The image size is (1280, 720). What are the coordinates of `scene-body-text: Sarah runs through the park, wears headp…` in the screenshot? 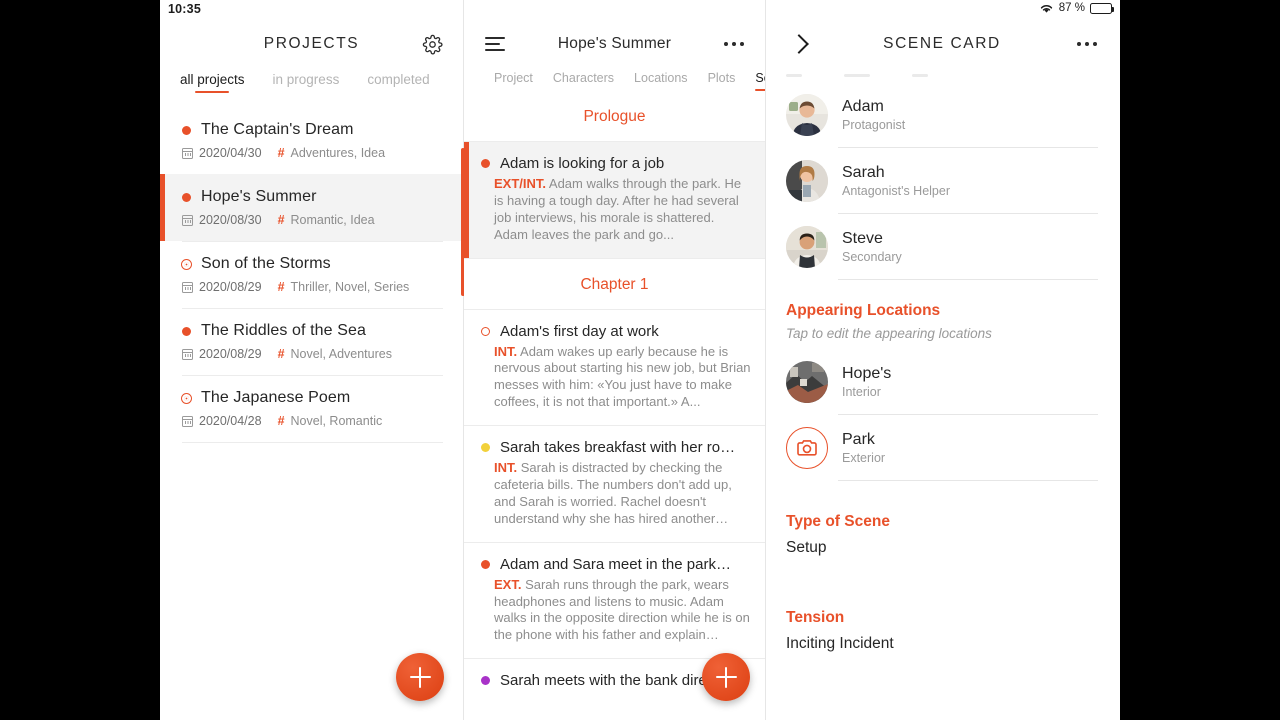 It's located at (622, 609).